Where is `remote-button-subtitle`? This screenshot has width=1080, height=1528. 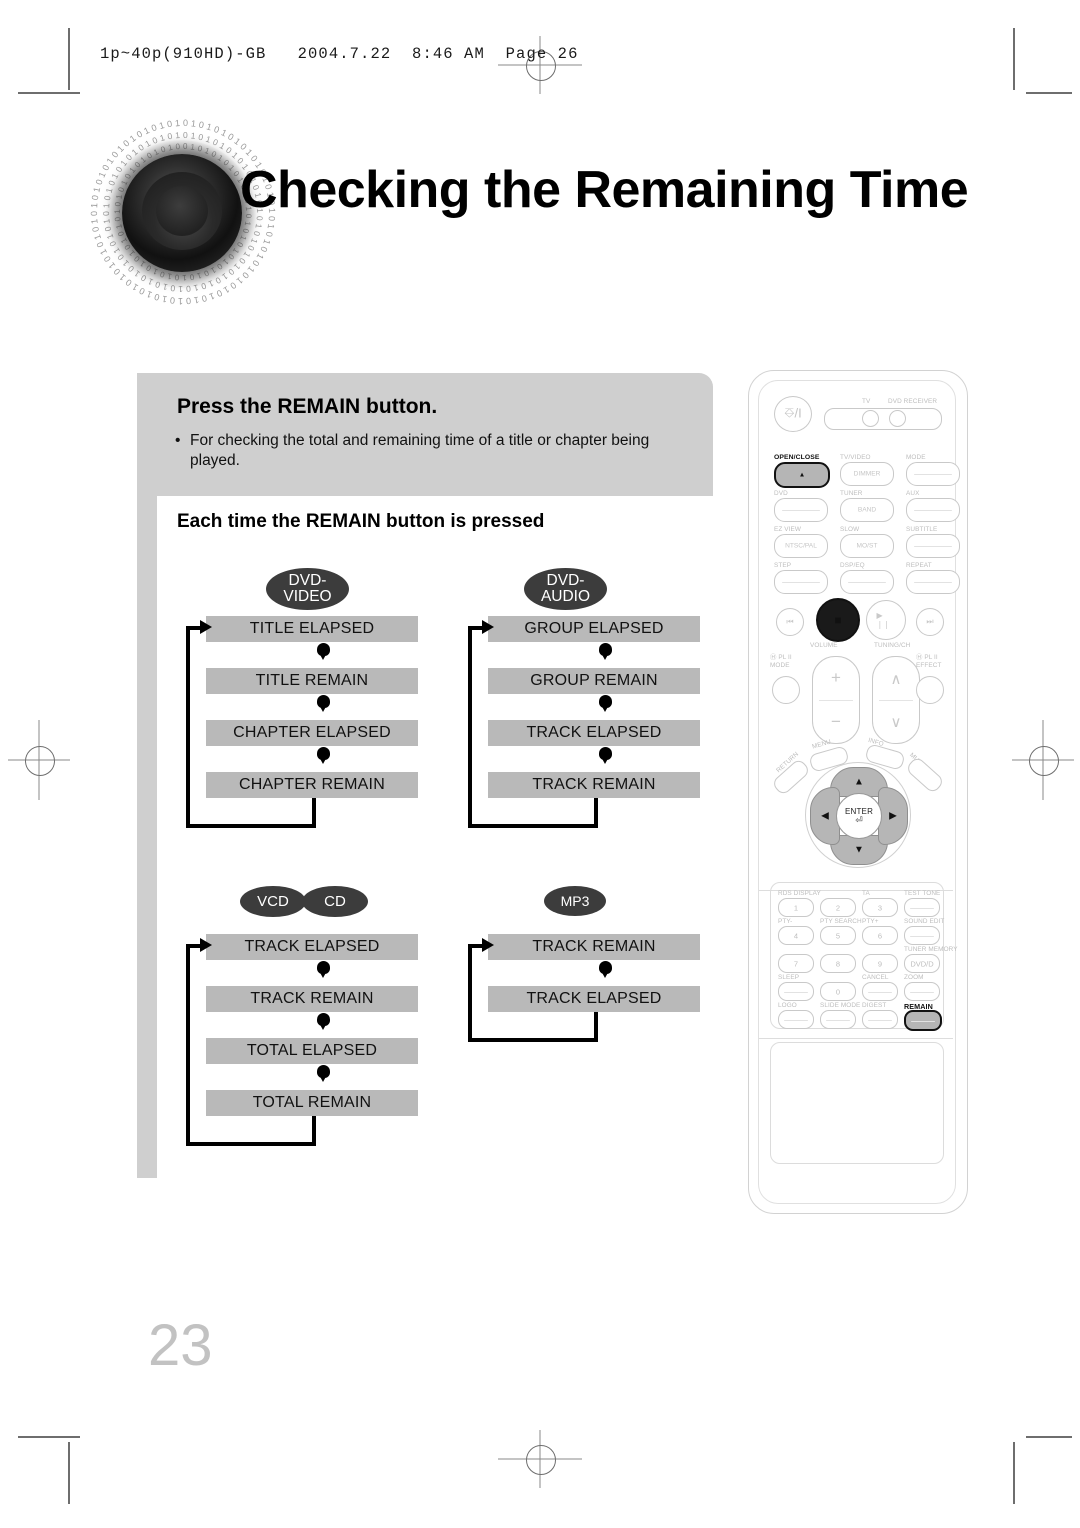
remote-button-subtitle is located at coordinates (933, 546).